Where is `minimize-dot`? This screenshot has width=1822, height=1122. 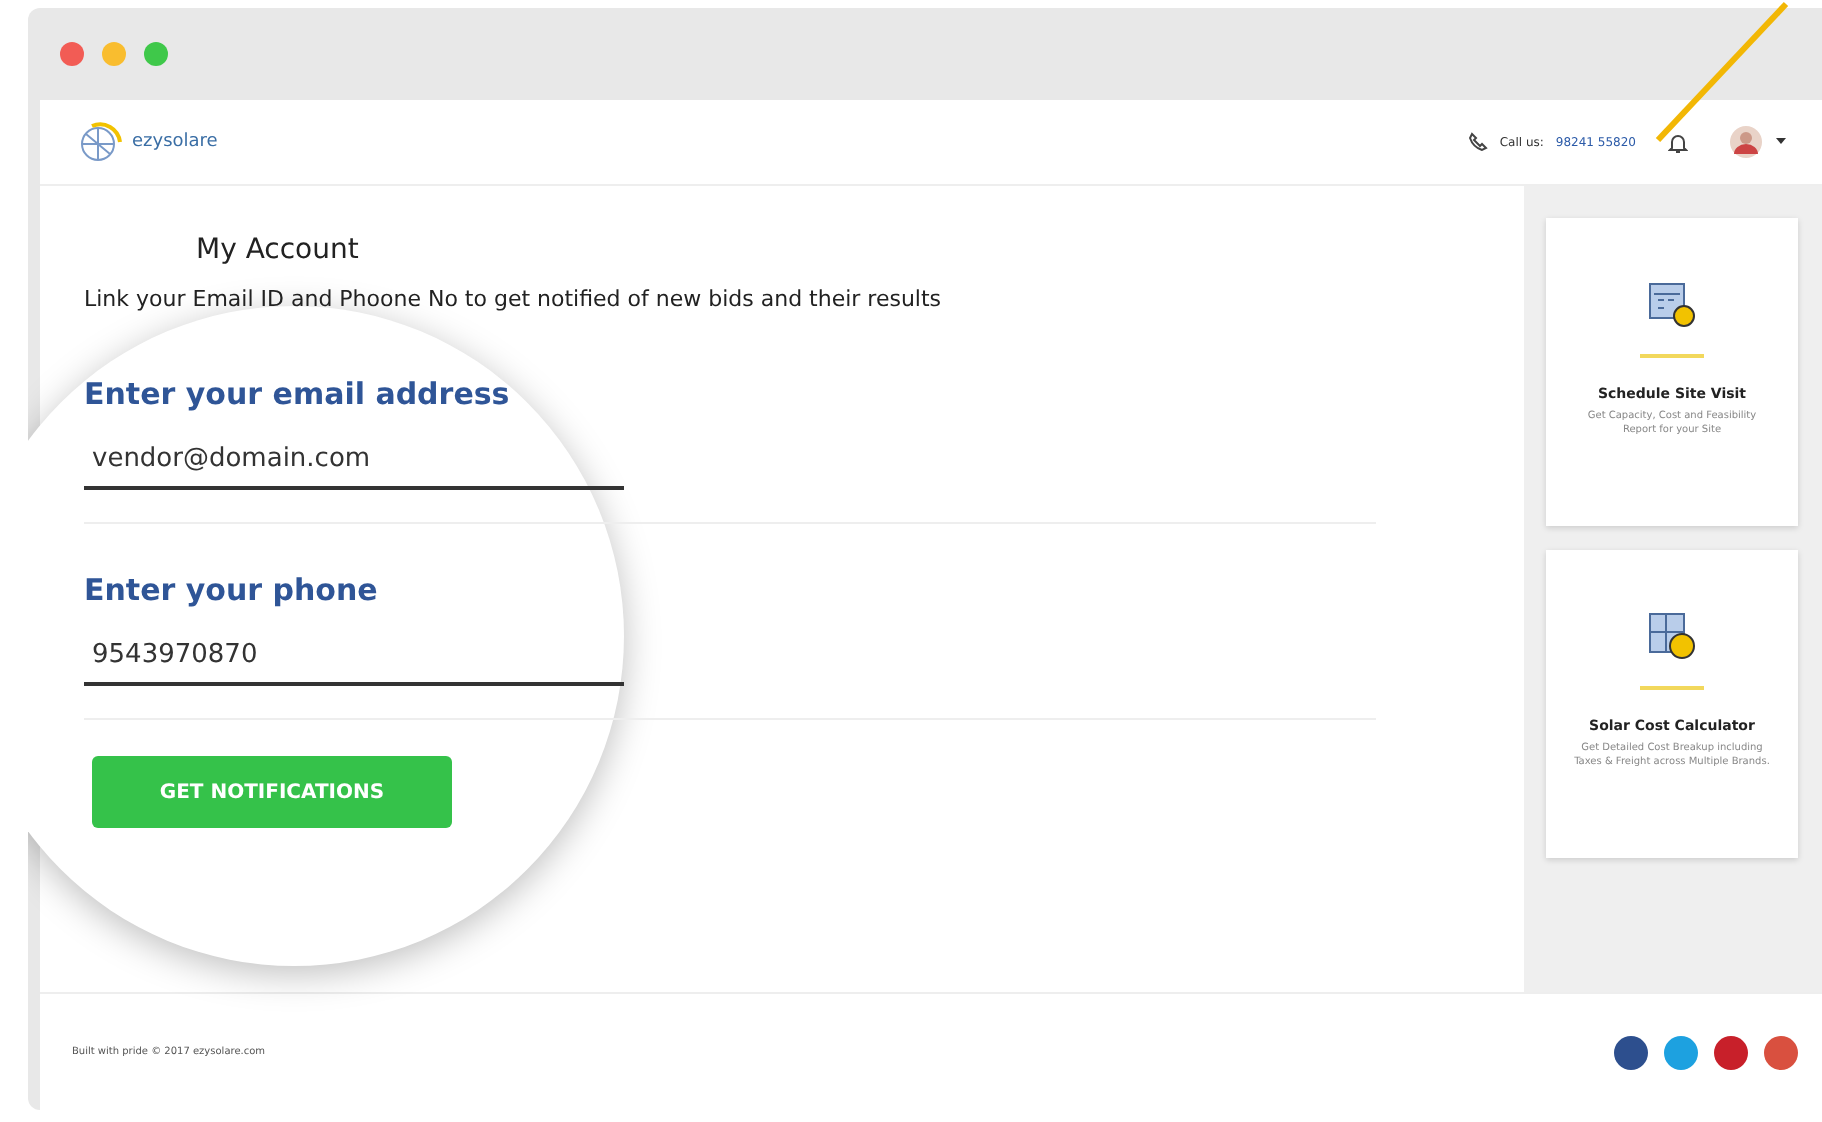
minimize-dot is located at coordinates (114, 54).